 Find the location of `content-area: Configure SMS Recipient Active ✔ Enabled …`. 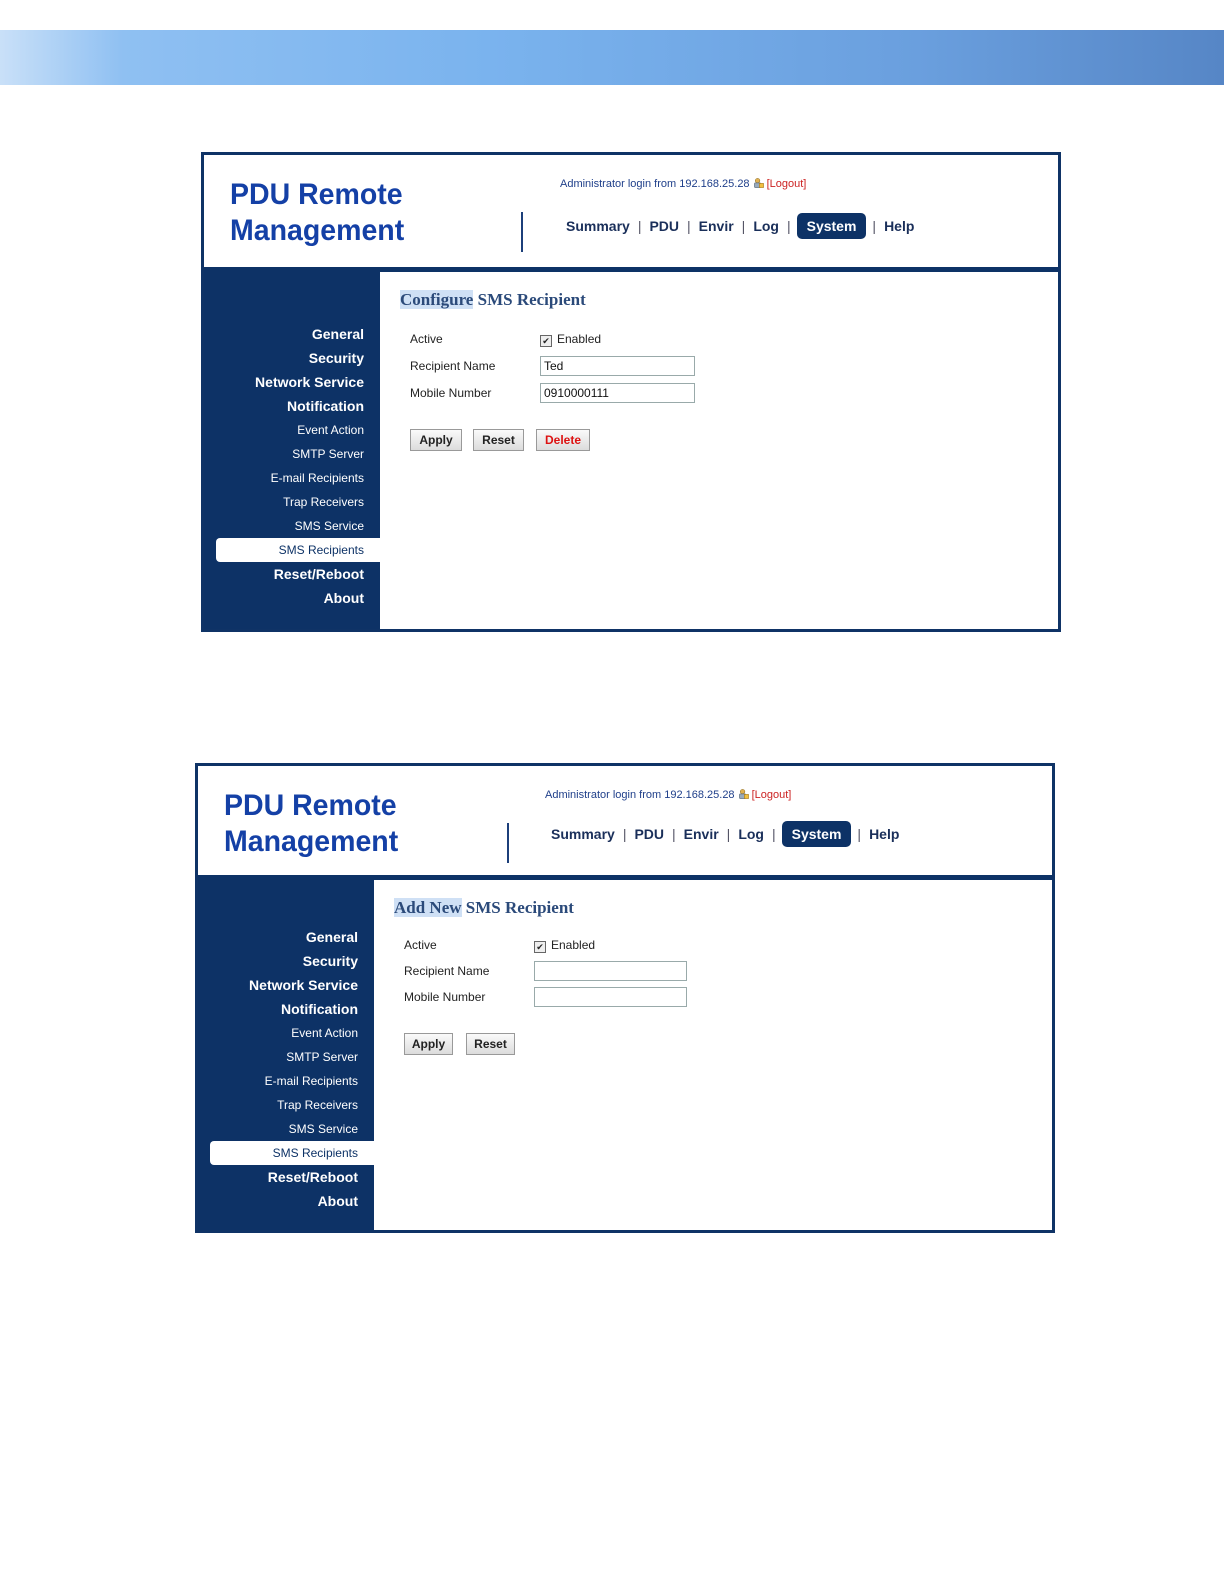

content-area: Configure SMS Recipient Active ✔ Enabled … is located at coordinates (719, 450).